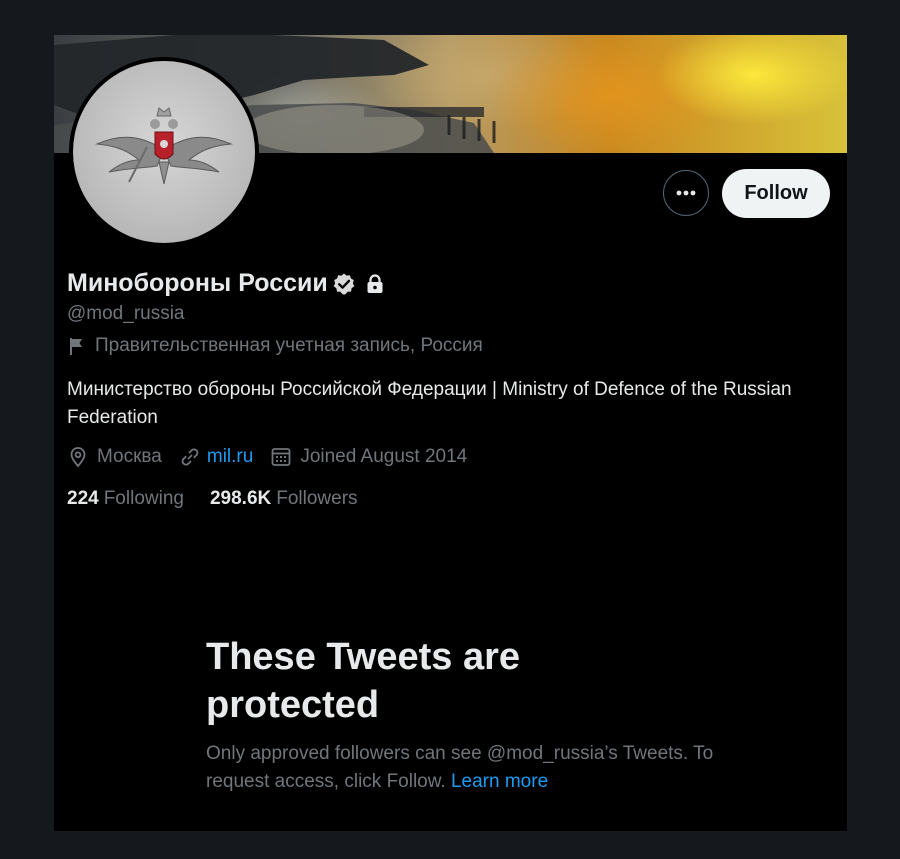 The height and width of the screenshot is (859, 900). I want to click on website-link: mil.ru, so click(230, 457).